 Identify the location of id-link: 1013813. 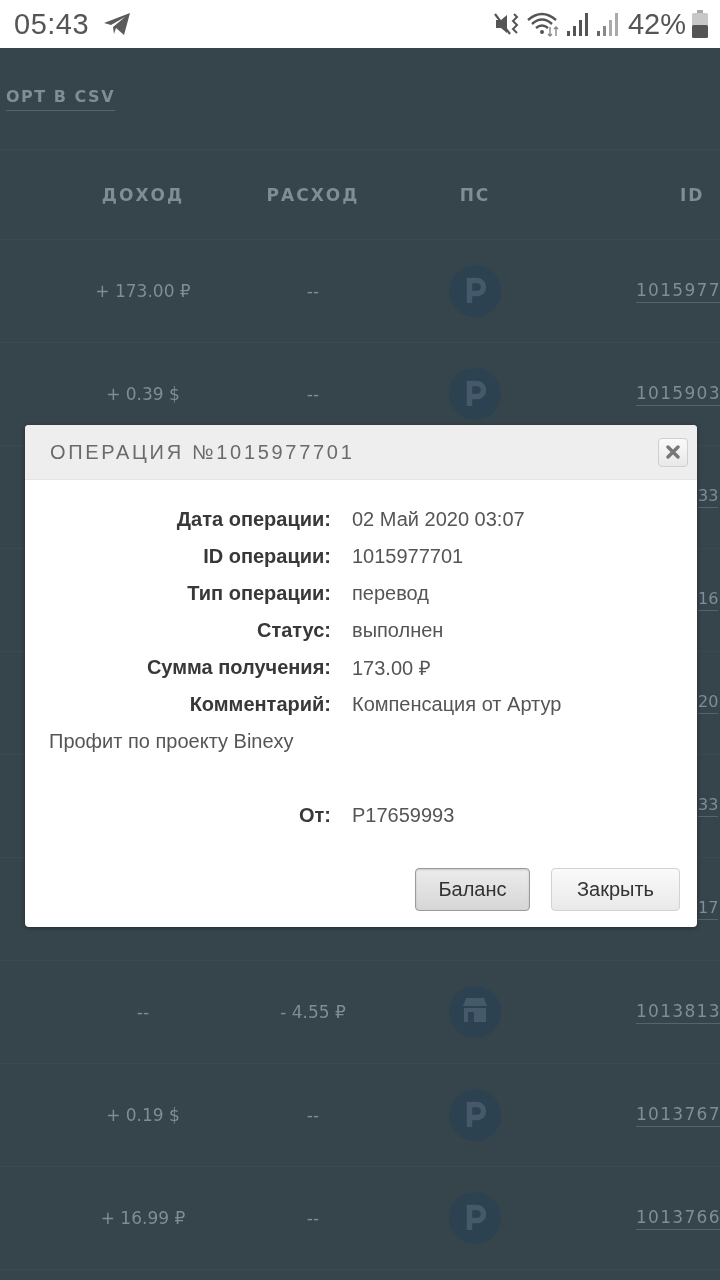
(678, 1012).